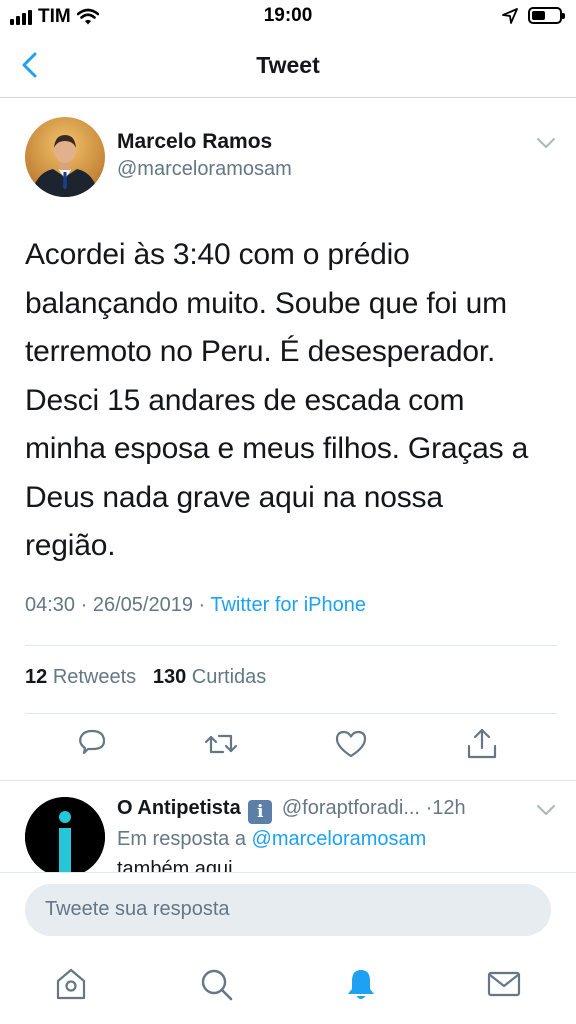 This screenshot has width=576, height=1024. I want to click on retweets-stat: 12 Retweets, so click(80, 677).